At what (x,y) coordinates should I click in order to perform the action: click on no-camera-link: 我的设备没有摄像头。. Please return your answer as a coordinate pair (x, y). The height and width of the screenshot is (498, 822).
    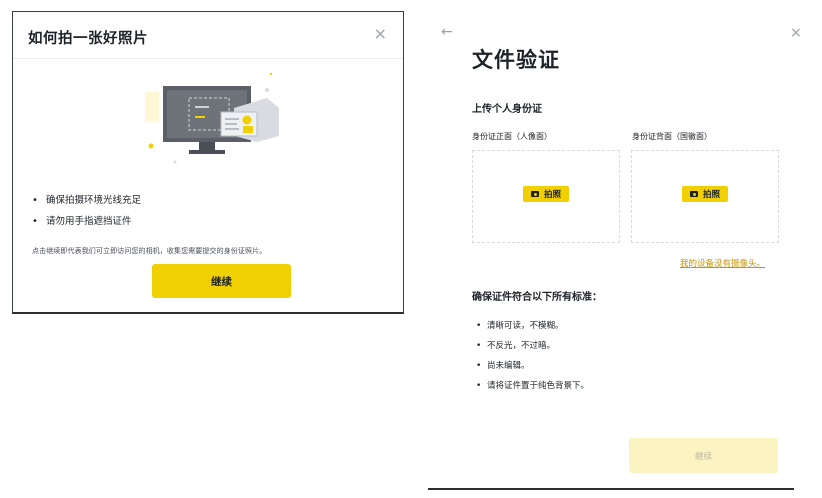
    Looking at the image, I should click on (722, 263).